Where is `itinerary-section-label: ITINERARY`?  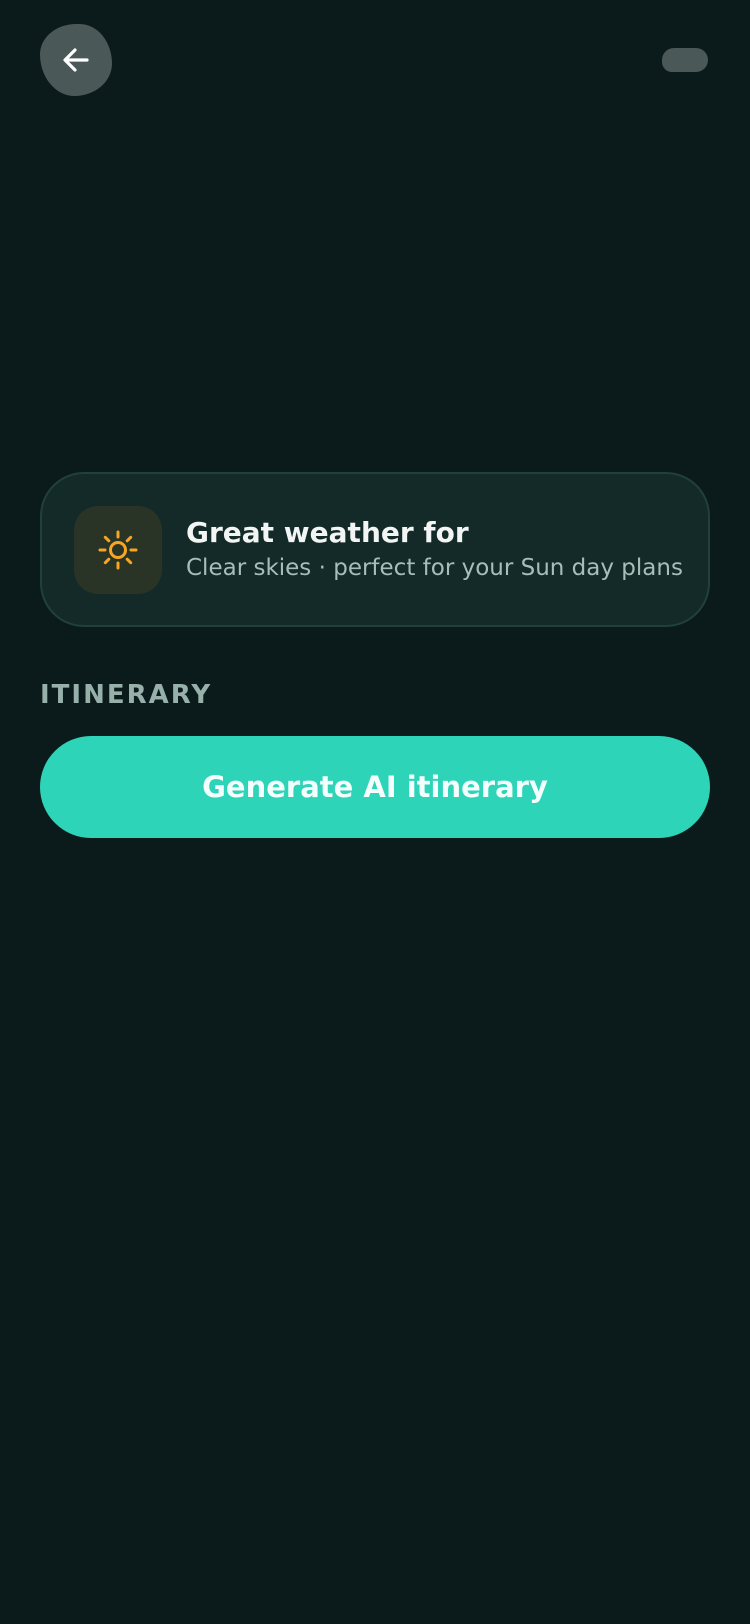 itinerary-section-label: ITINERARY is located at coordinates (126, 695).